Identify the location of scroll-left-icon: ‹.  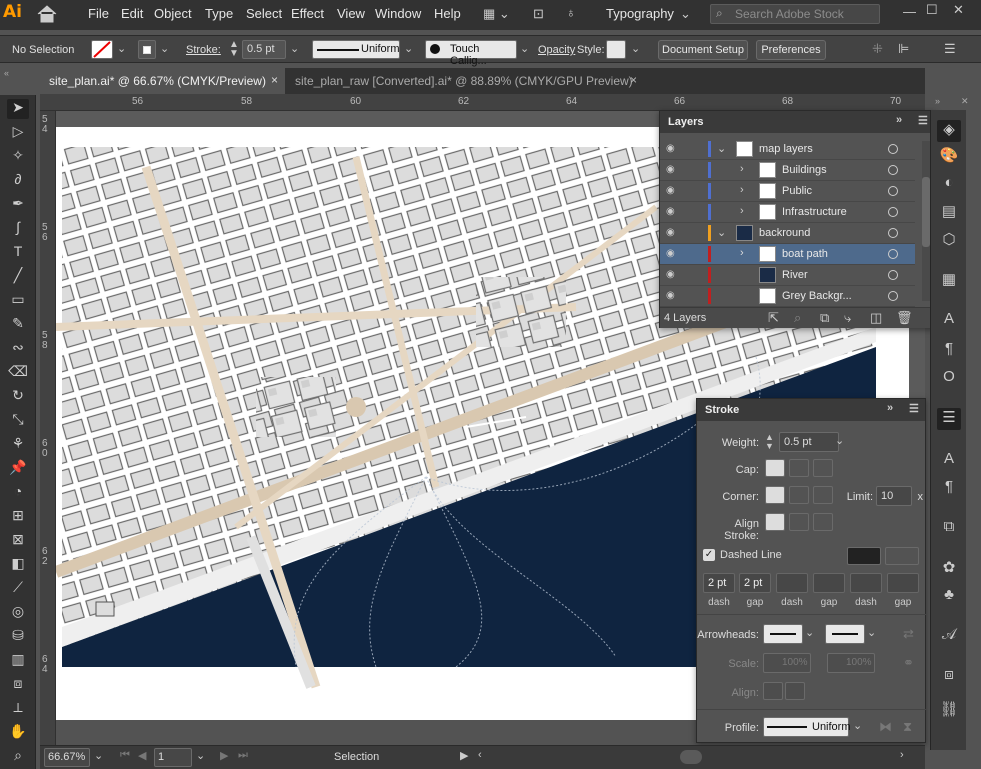
(480, 755).